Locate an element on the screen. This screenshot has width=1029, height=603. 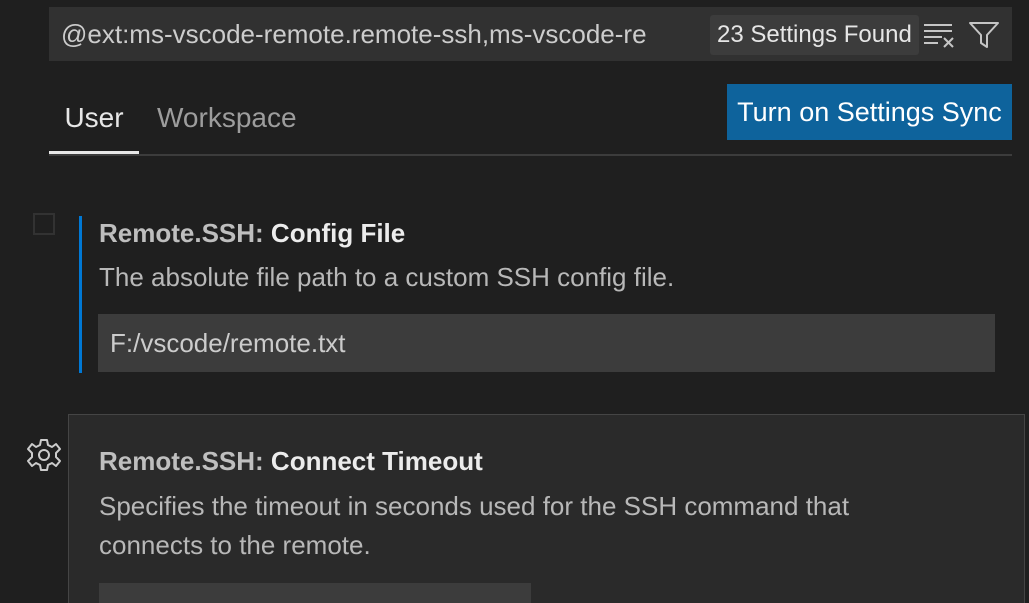
tab-workspace: Workspace is located at coordinates (227, 118).